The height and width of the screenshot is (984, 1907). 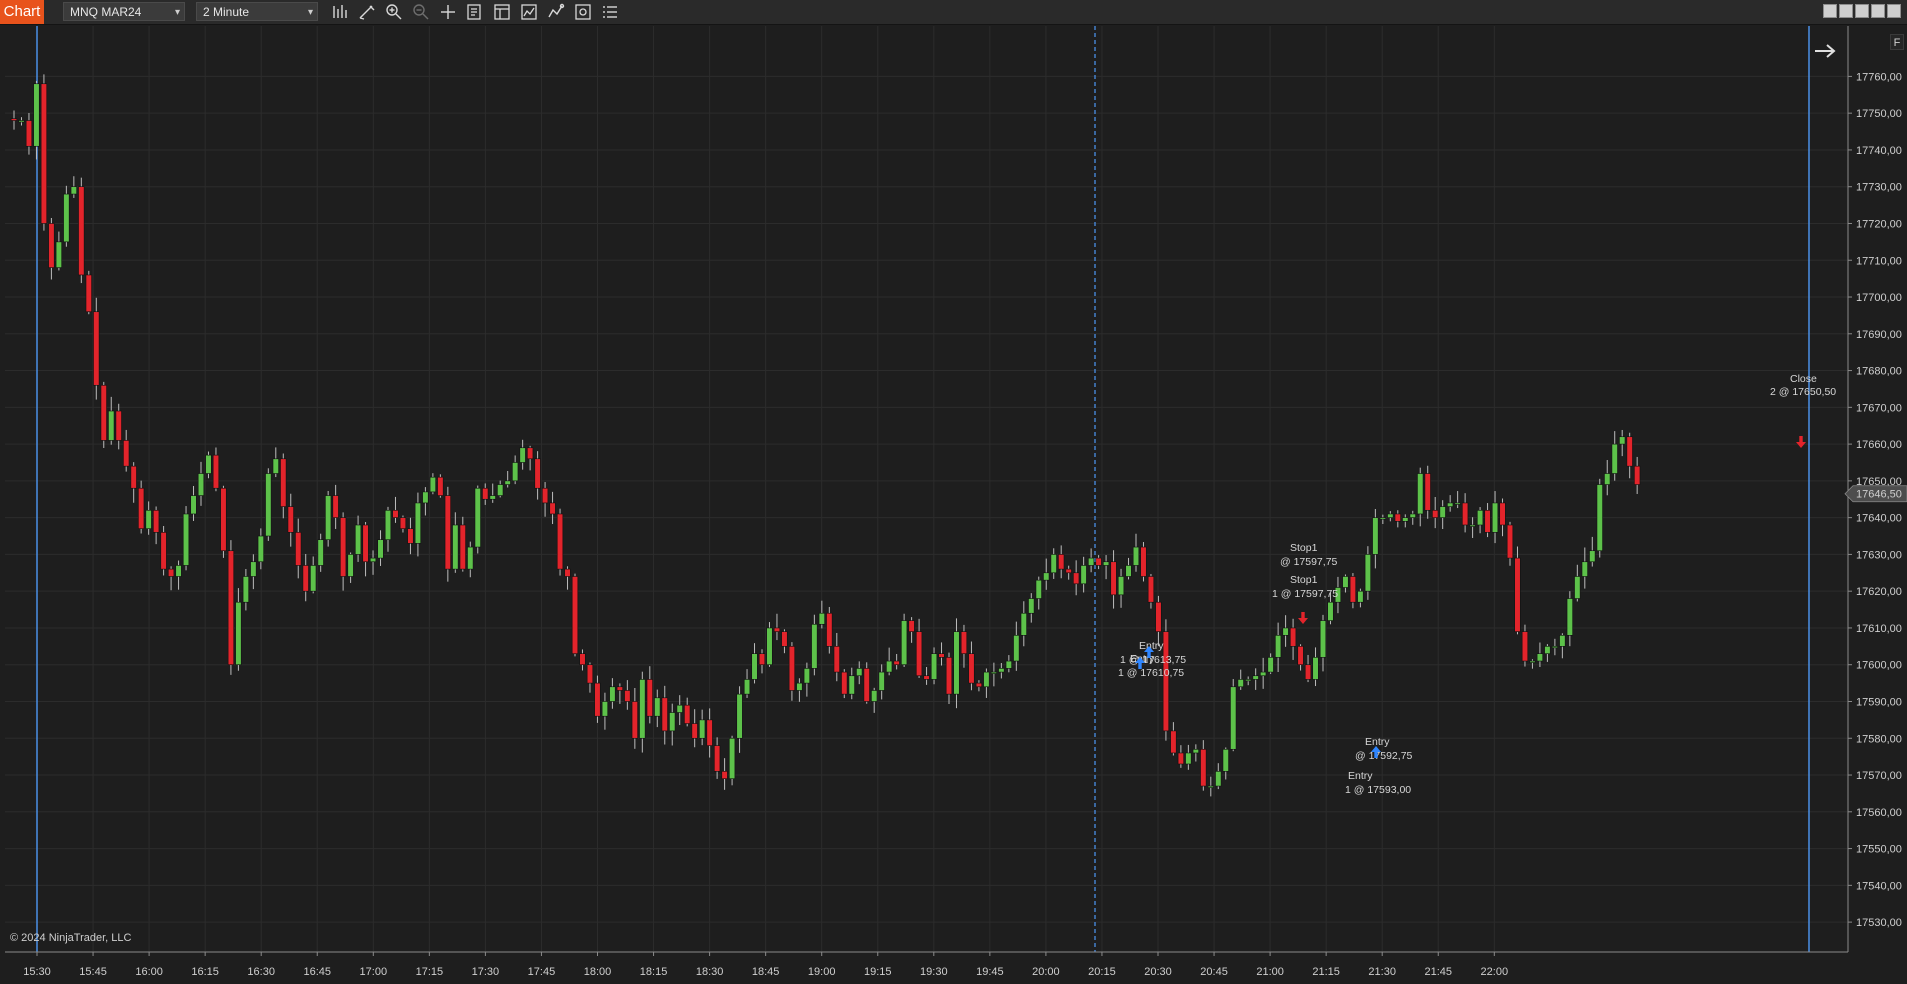 I want to click on execution-detail: 1 @ 17593,00, so click(x=1378, y=790).